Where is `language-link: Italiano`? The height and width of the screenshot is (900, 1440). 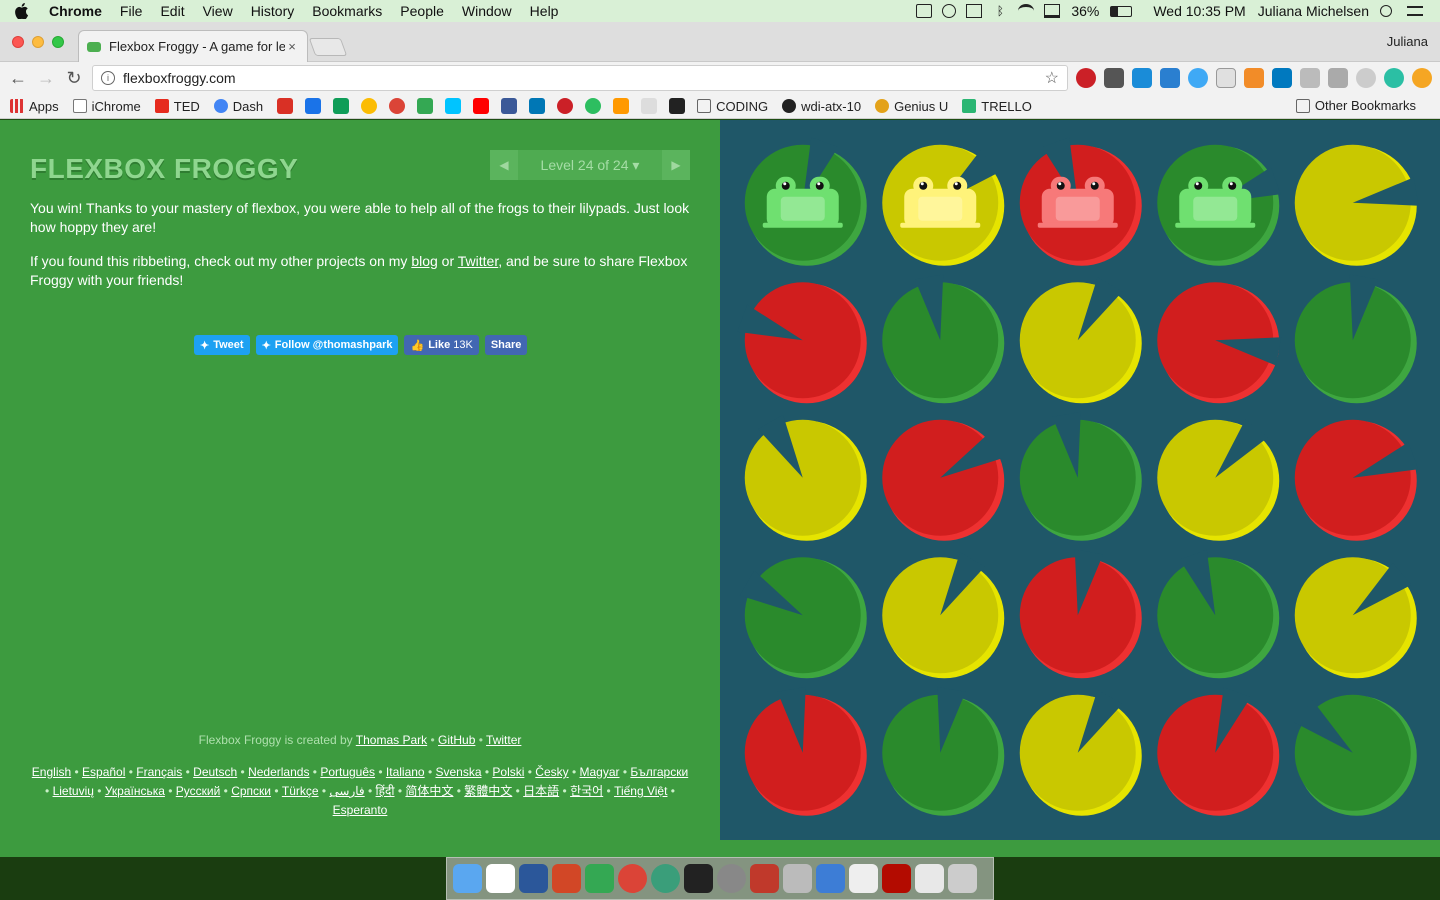
language-link: Italiano is located at coordinates (405, 772).